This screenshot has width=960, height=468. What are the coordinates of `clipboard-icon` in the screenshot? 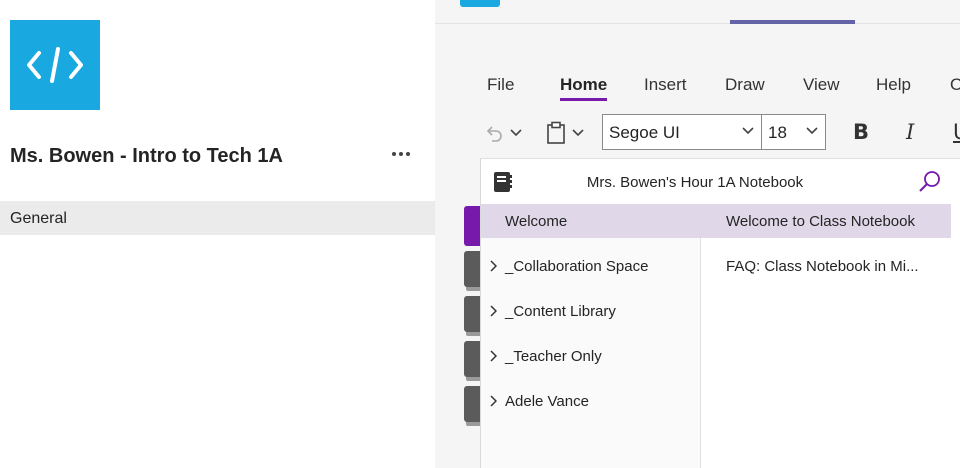 It's located at (556, 132).